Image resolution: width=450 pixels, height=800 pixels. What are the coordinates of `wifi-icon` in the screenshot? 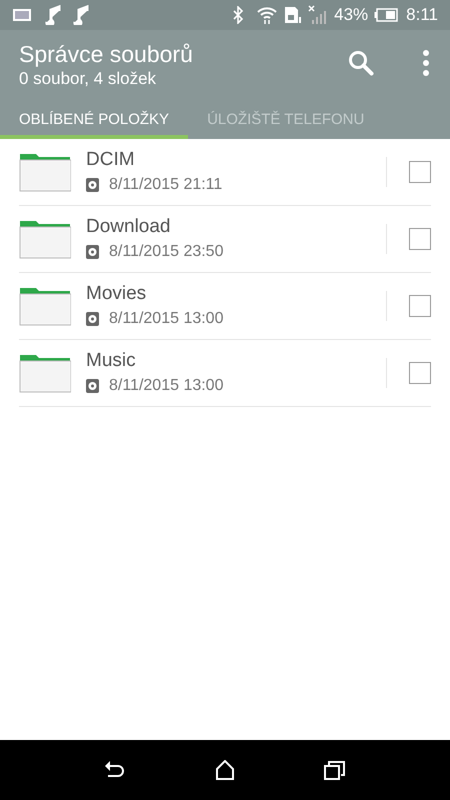 It's located at (267, 15).